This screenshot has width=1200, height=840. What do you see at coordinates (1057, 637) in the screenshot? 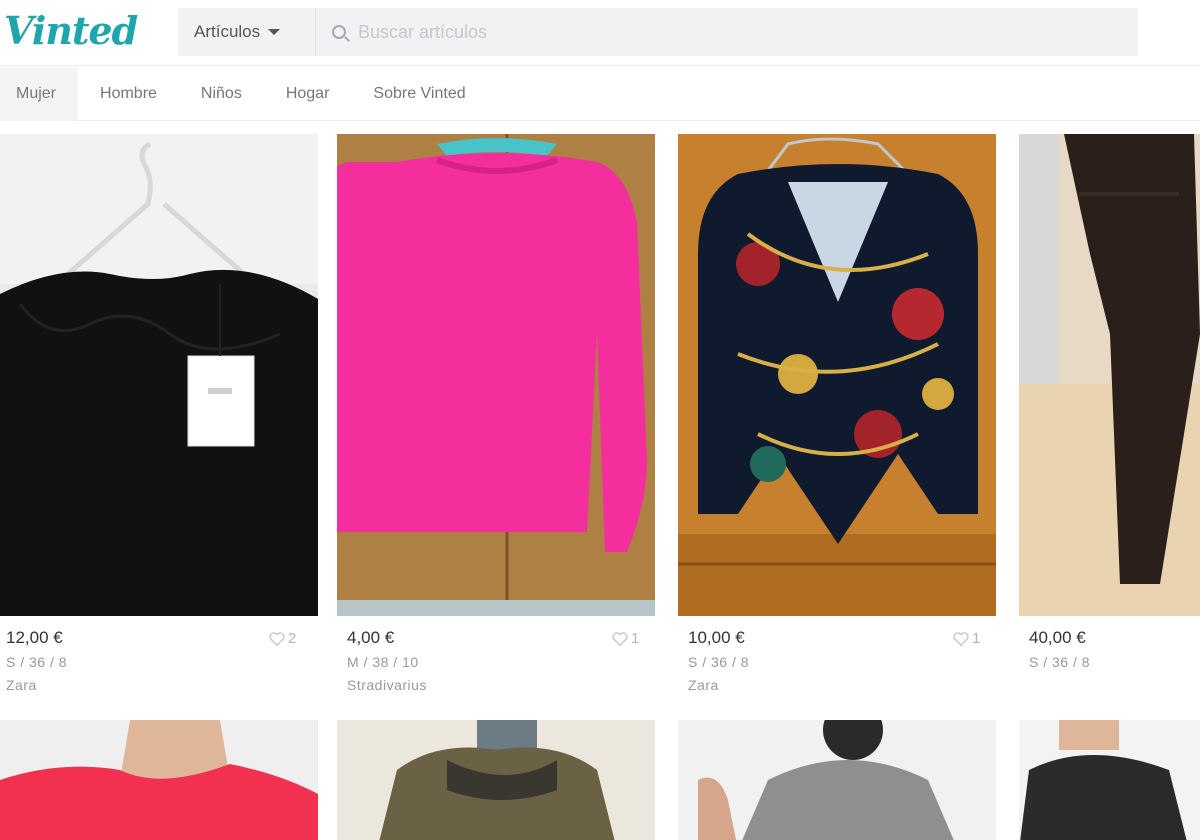
I see `item-price: 40,00 €` at bounding box center [1057, 637].